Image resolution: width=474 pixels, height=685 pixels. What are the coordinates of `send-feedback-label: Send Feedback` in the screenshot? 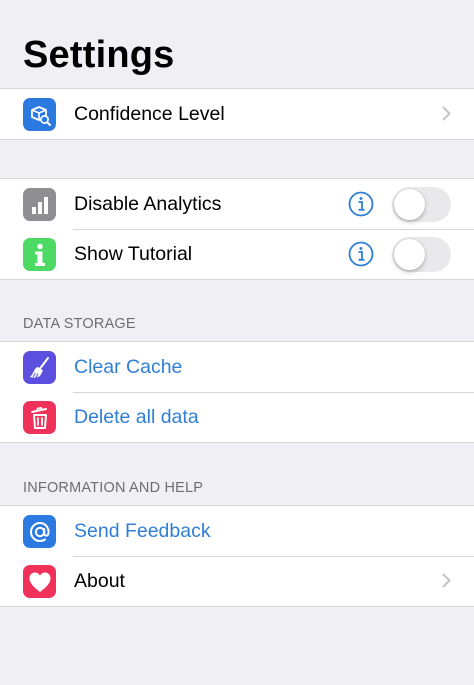 It's located at (142, 530).